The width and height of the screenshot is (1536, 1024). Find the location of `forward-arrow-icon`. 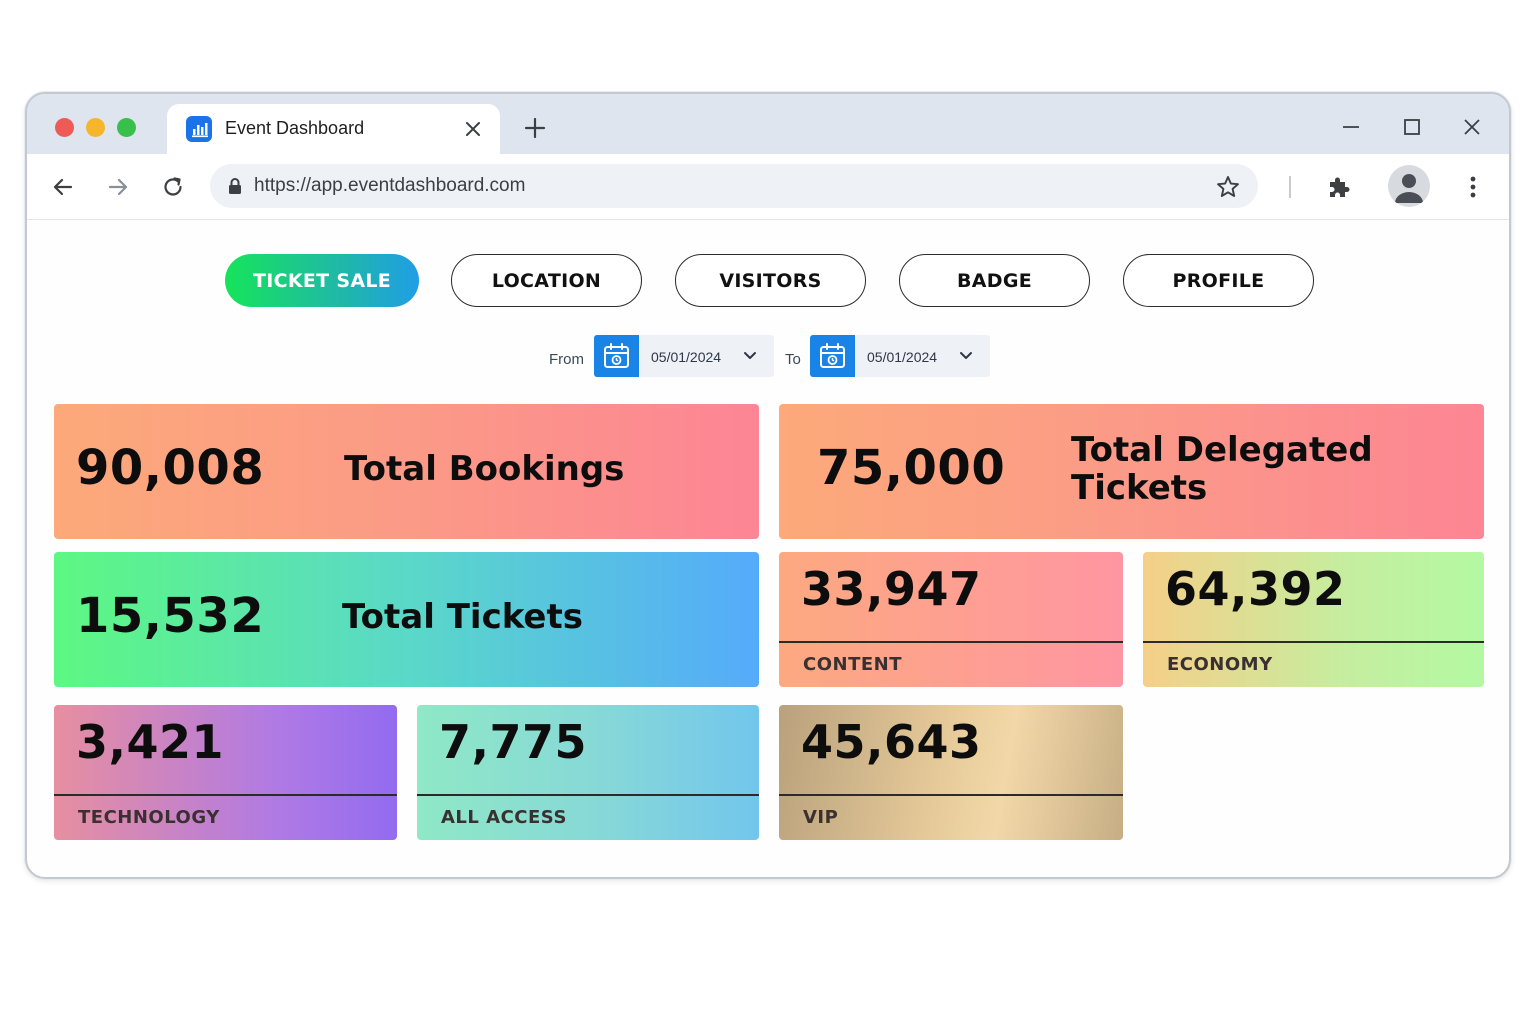

forward-arrow-icon is located at coordinates (118, 187).